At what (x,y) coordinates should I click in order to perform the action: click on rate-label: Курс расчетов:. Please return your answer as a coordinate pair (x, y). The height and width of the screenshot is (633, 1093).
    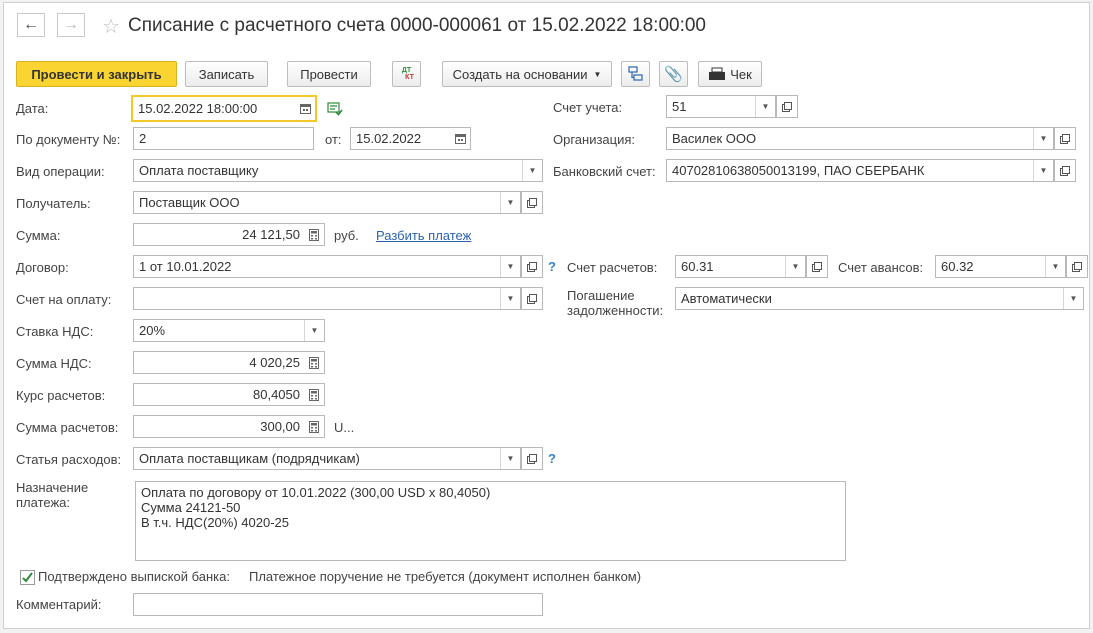
    Looking at the image, I should click on (61, 395).